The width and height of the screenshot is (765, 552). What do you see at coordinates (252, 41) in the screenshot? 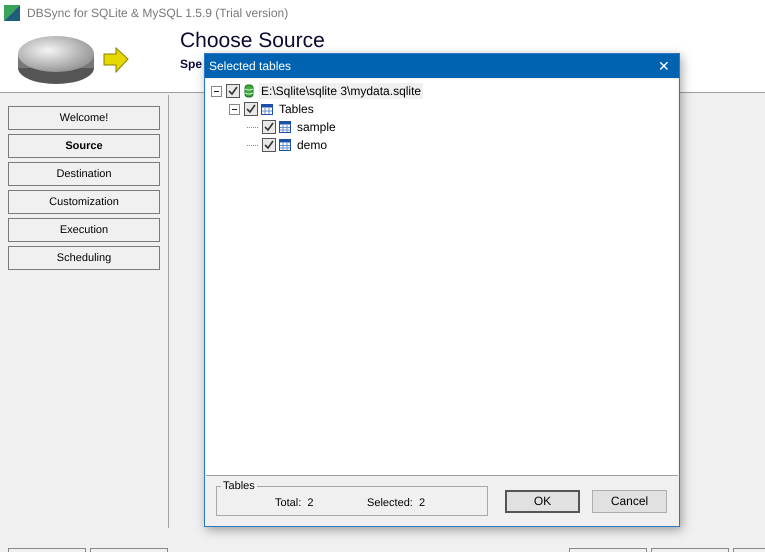
I see `page-title: Choose Source` at bounding box center [252, 41].